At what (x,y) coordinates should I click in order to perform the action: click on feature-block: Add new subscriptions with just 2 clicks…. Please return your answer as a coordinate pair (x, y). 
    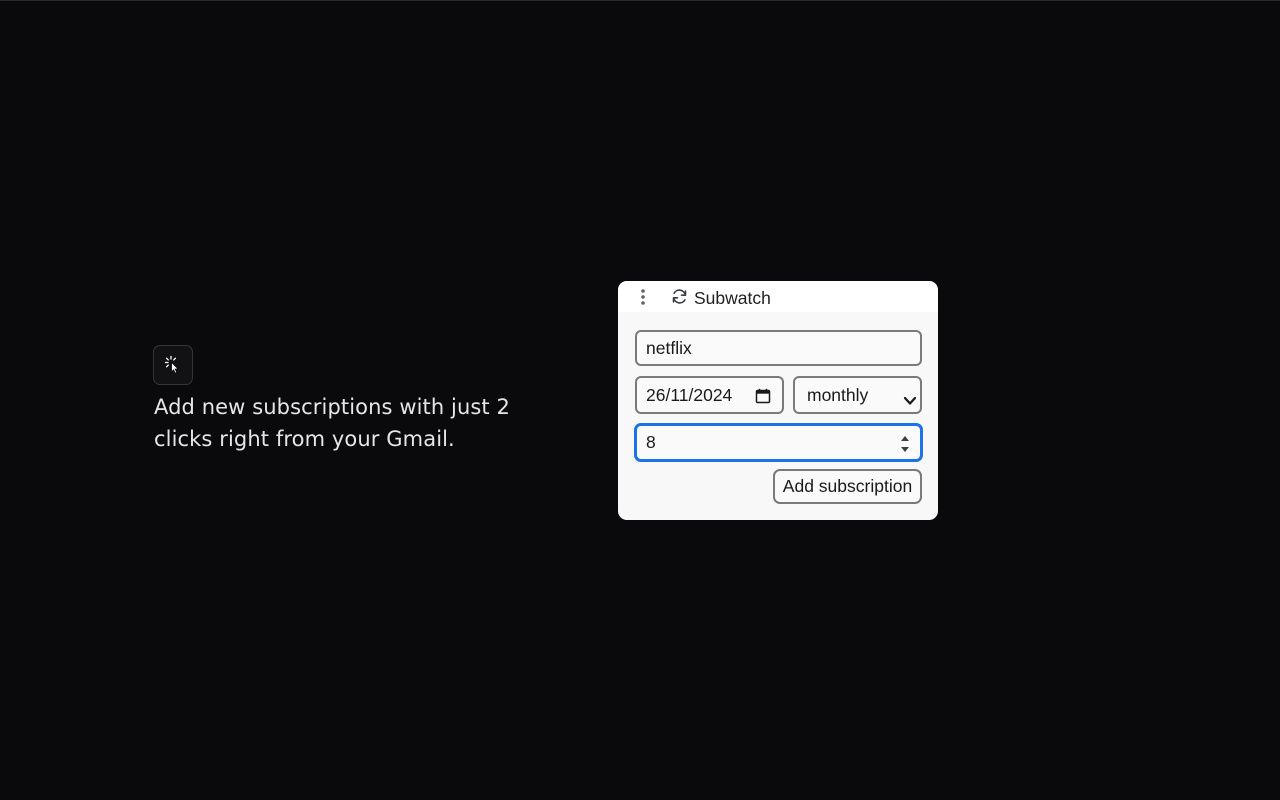
    Looking at the image, I should click on (363, 400).